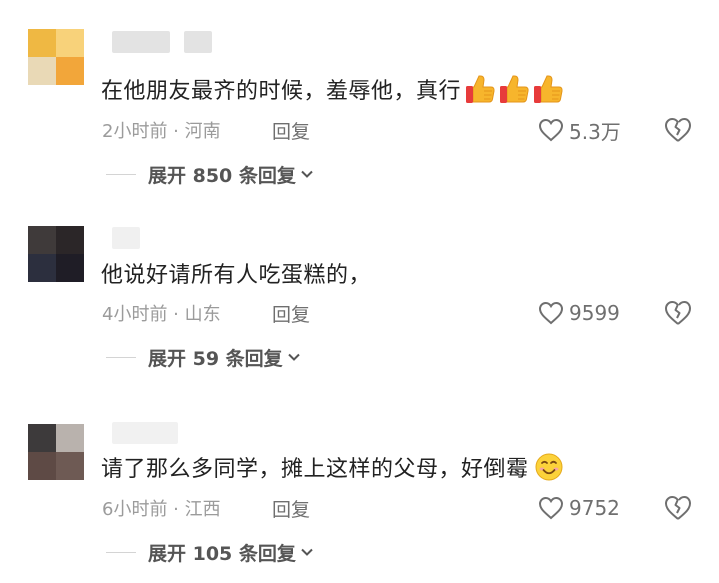  I want to click on expand-replies-button: 展开 105 条回复, so click(210, 552).